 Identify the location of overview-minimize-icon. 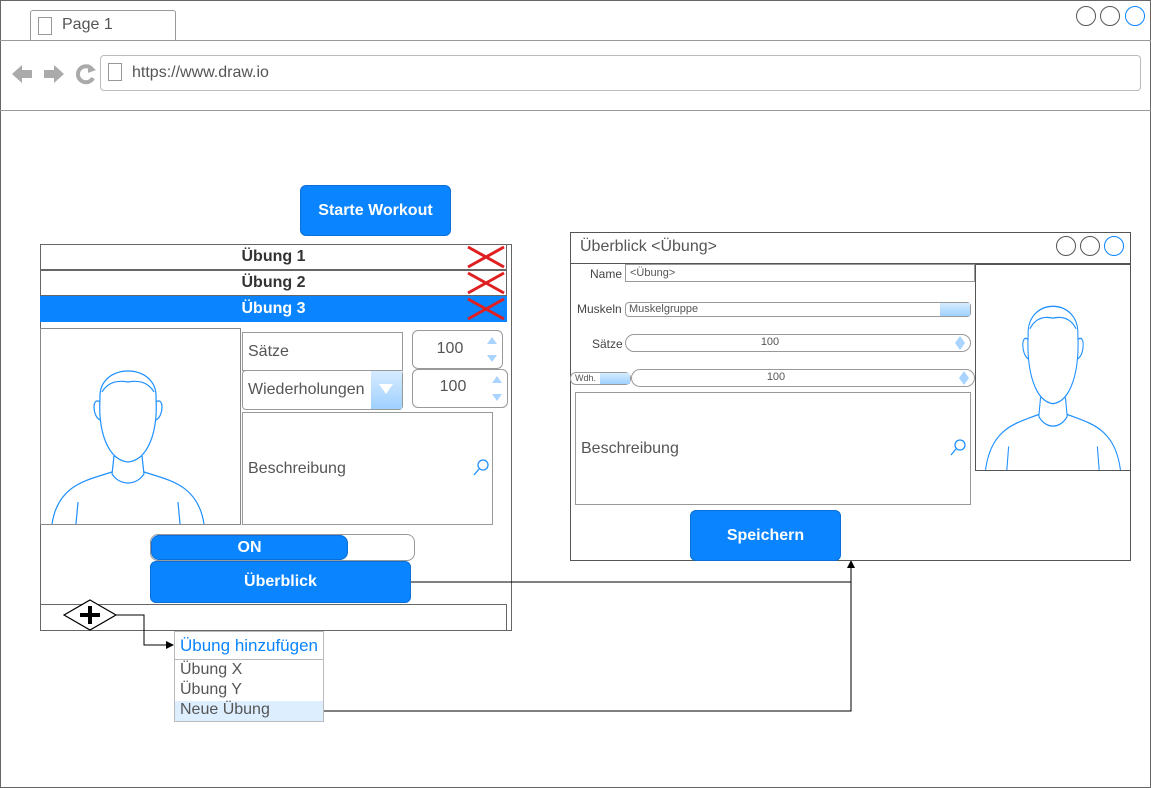
(1066, 246).